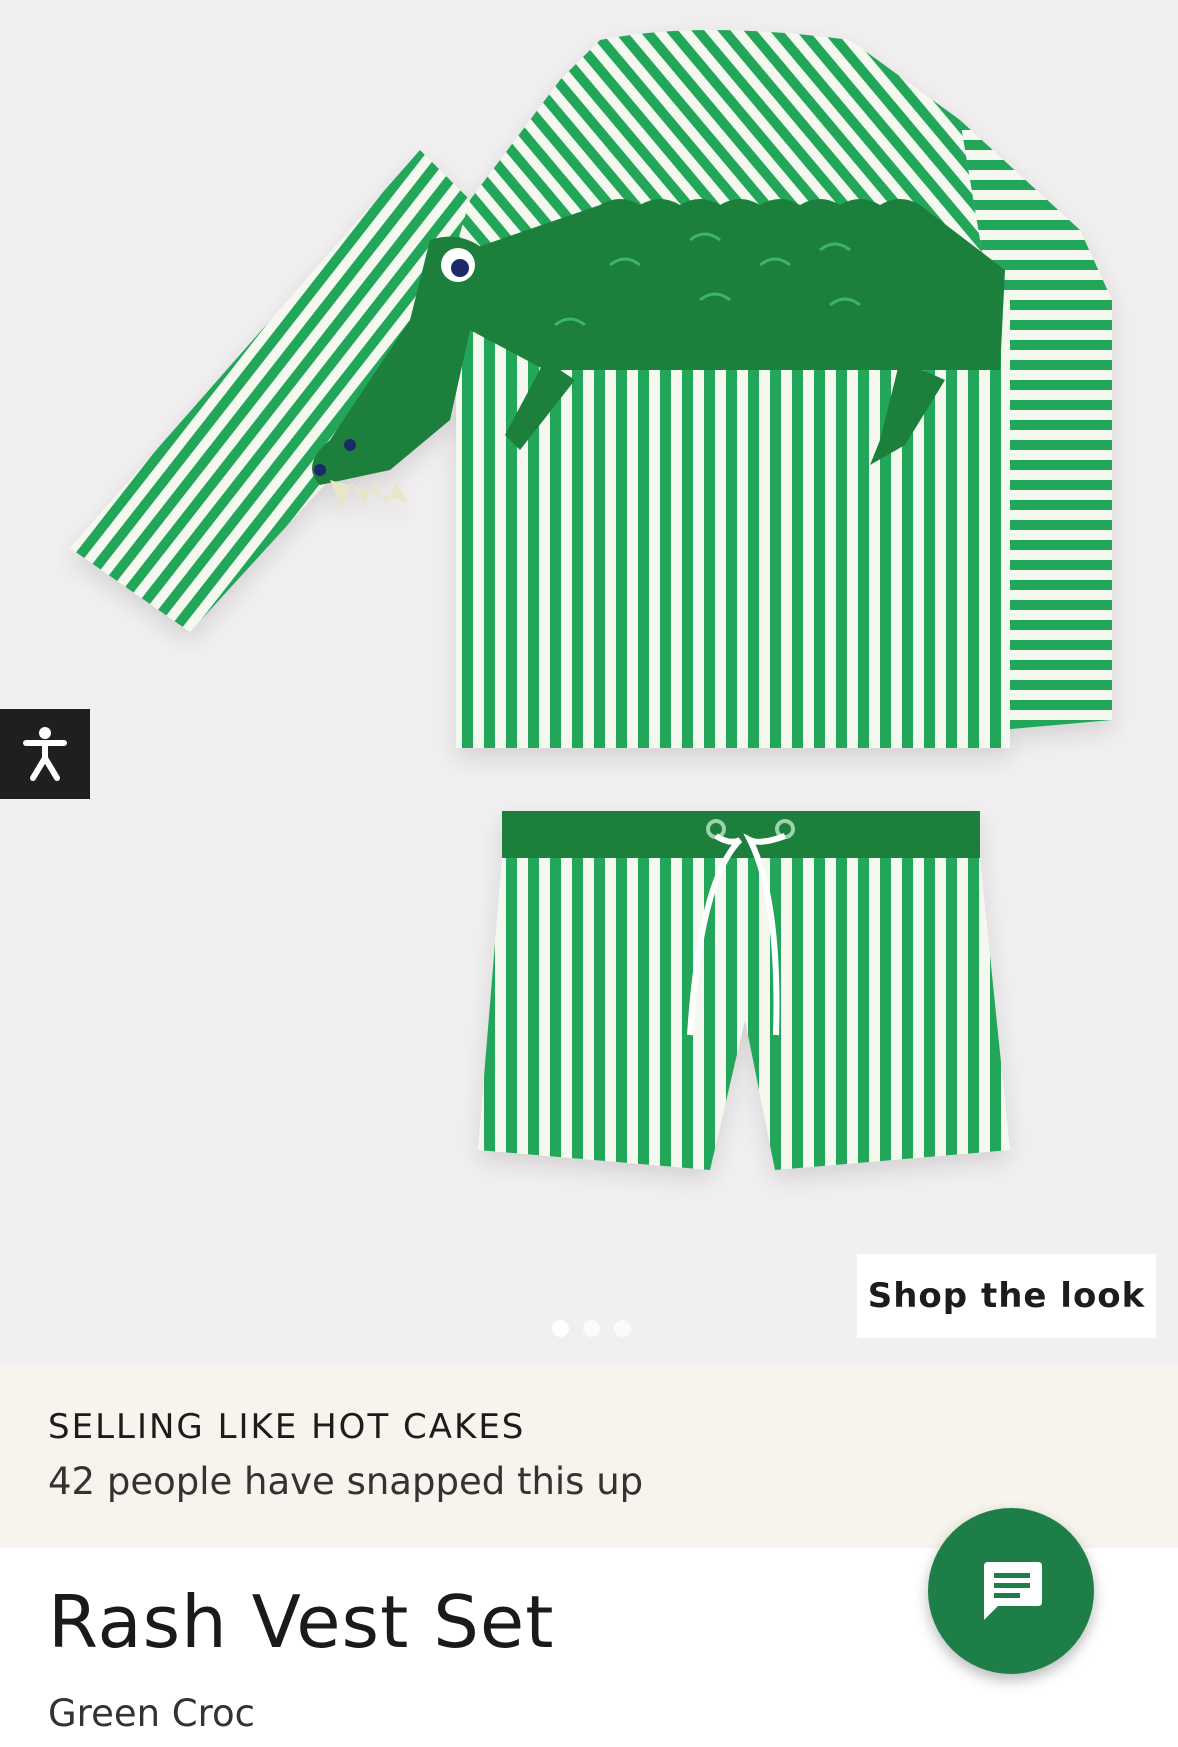 The height and width of the screenshot is (1747, 1178). What do you see at coordinates (287, 1427) in the screenshot?
I see `banner-title: SELLING LIKE HOT CAKES` at bounding box center [287, 1427].